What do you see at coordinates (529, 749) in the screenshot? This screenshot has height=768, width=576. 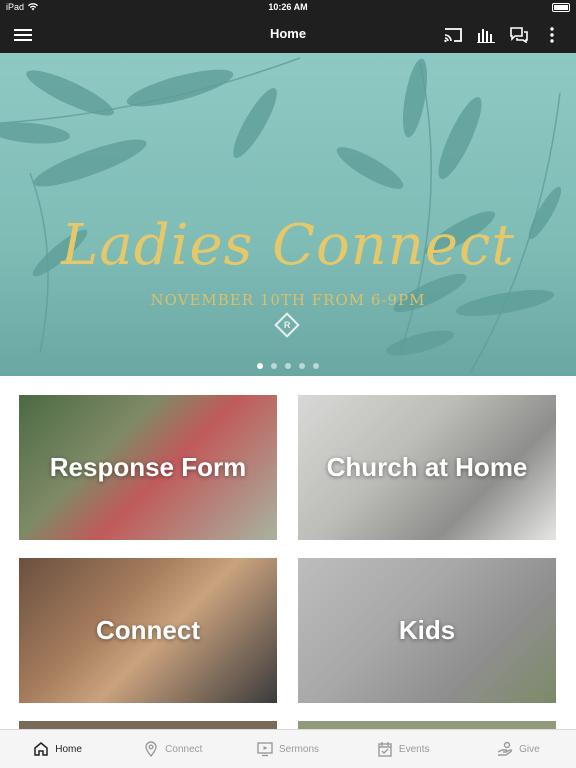 I see `tab-label: Give` at bounding box center [529, 749].